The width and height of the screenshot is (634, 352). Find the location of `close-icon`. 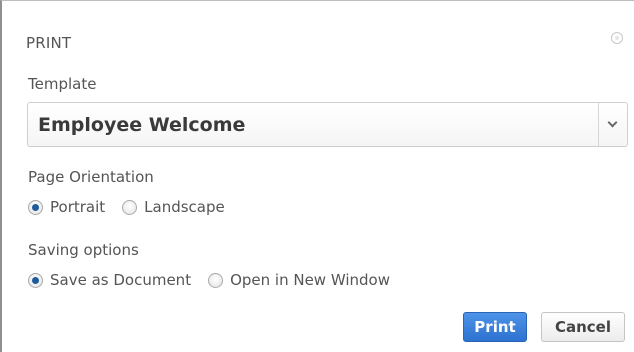

close-icon is located at coordinates (617, 38).